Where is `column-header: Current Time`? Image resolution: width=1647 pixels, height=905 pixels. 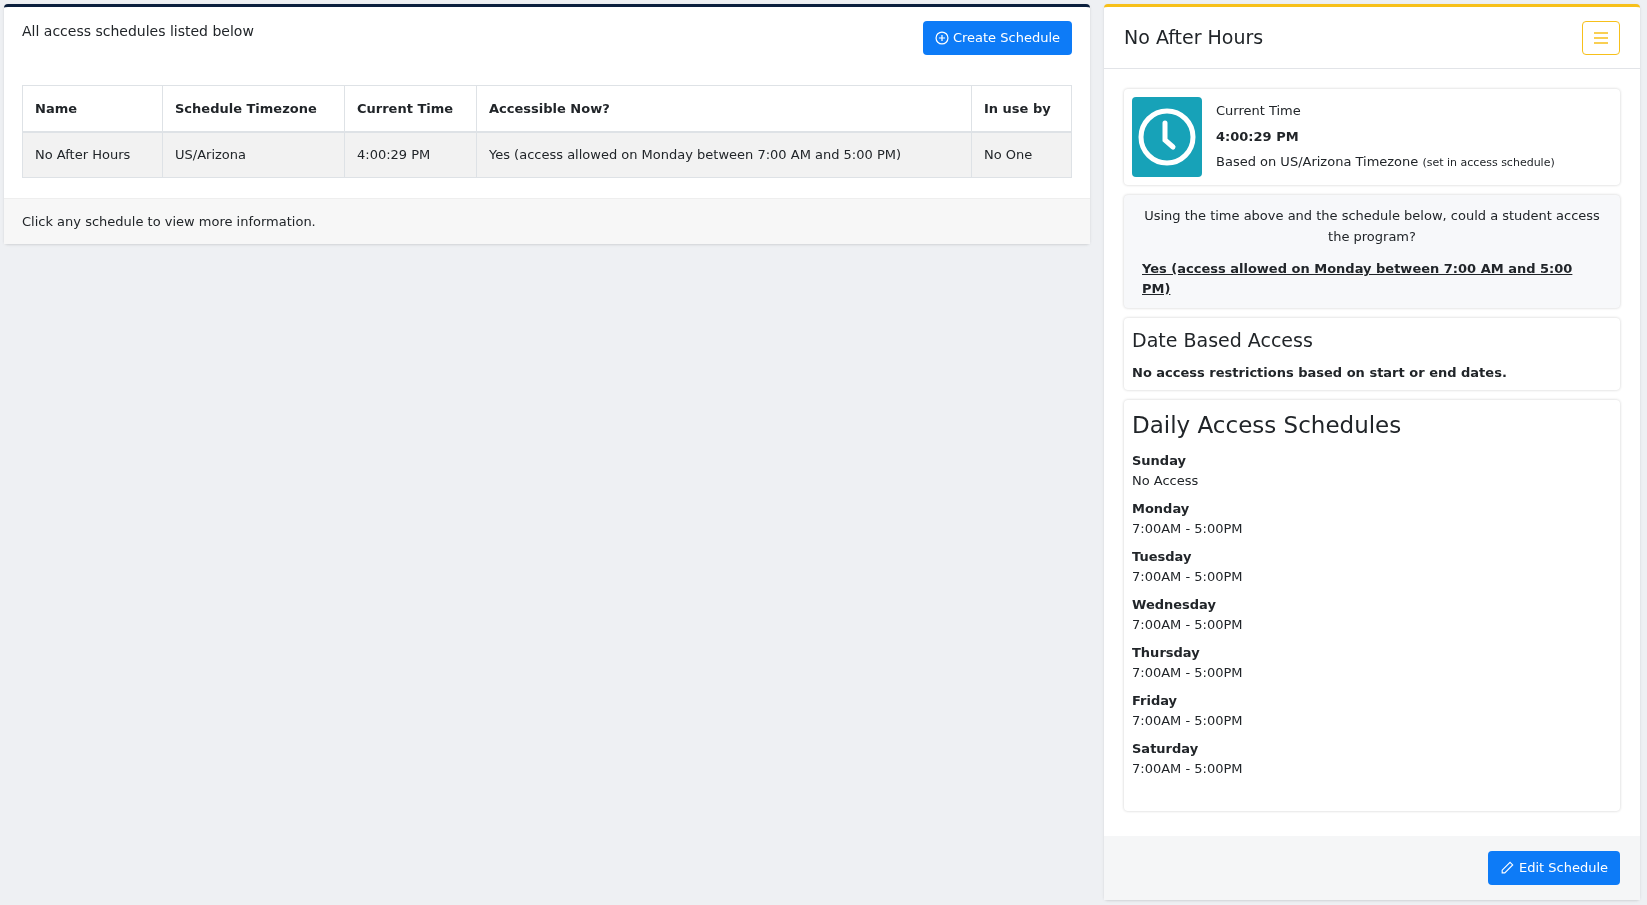
column-header: Current Time is located at coordinates (410, 108).